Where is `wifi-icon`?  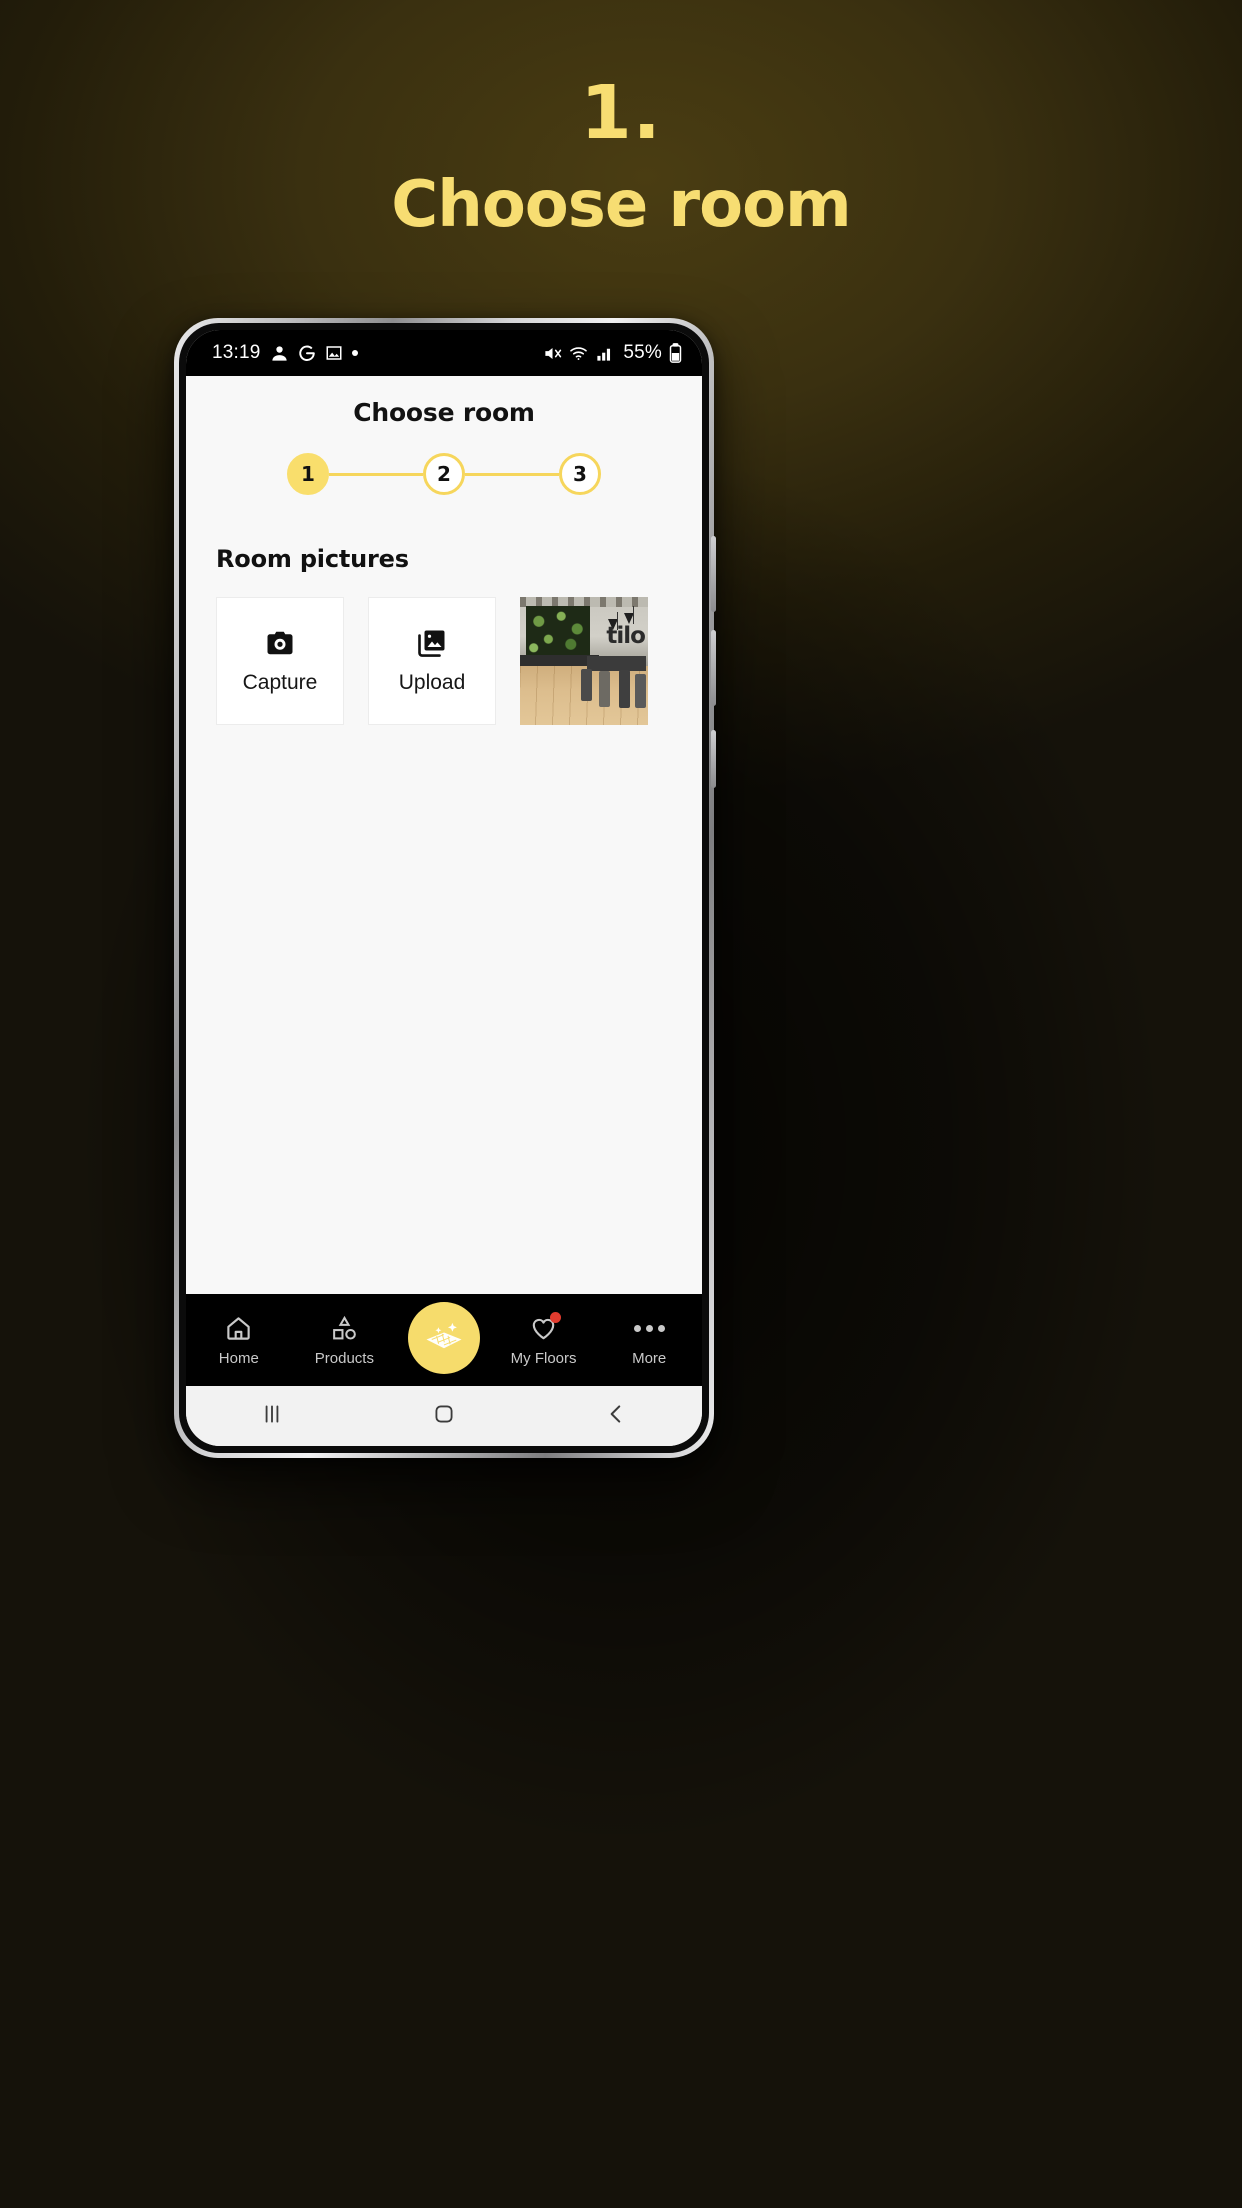 wifi-icon is located at coordinates (578, 353).